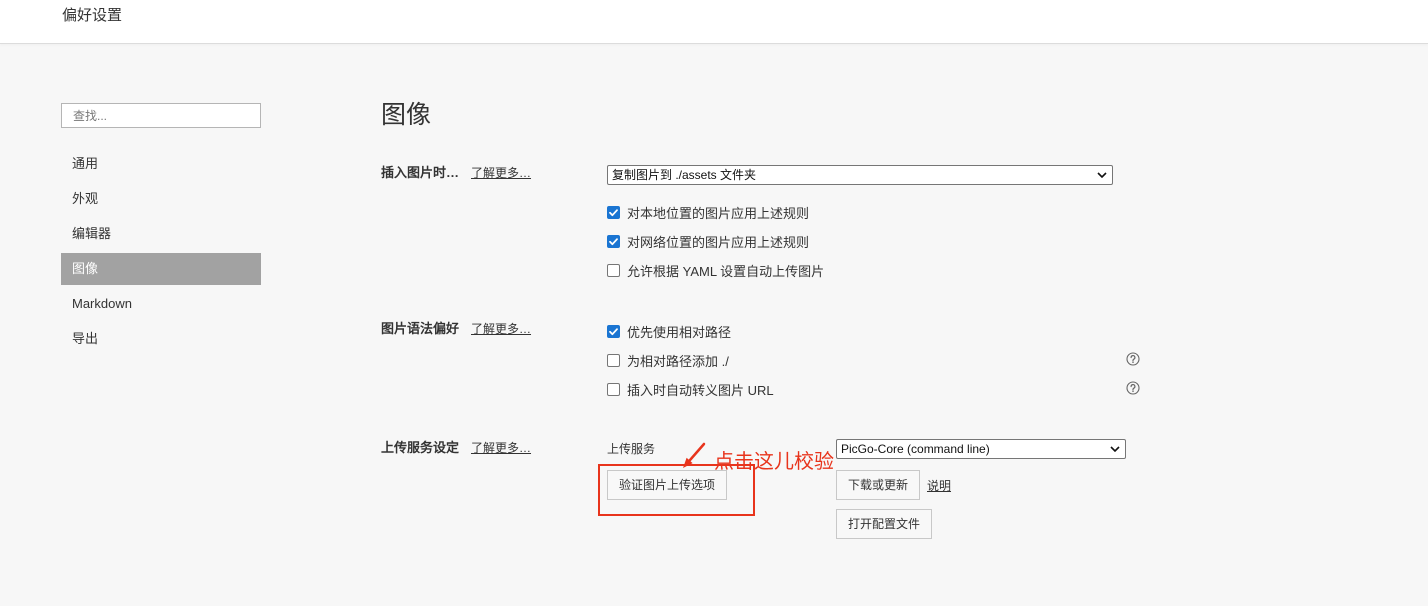 Image resolution: width=1428 pixels, height=606 pixels. What do you see at coordinates (631, 449) in the screenshot?
I see `upload-service-label: 上传服务` at bounding box center [631, 449].